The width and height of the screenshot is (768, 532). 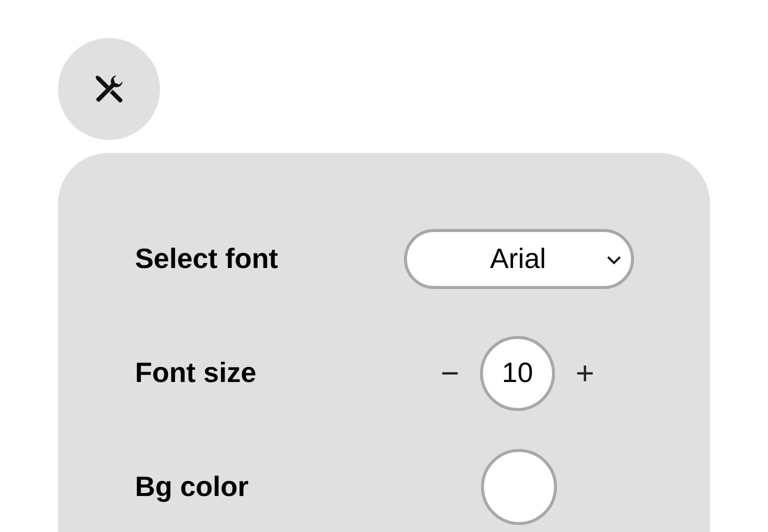 What do you see at coordinates (192, 487) in the screenshot?
I see `setting-label: Bg color` at bounding box center [192, 487].